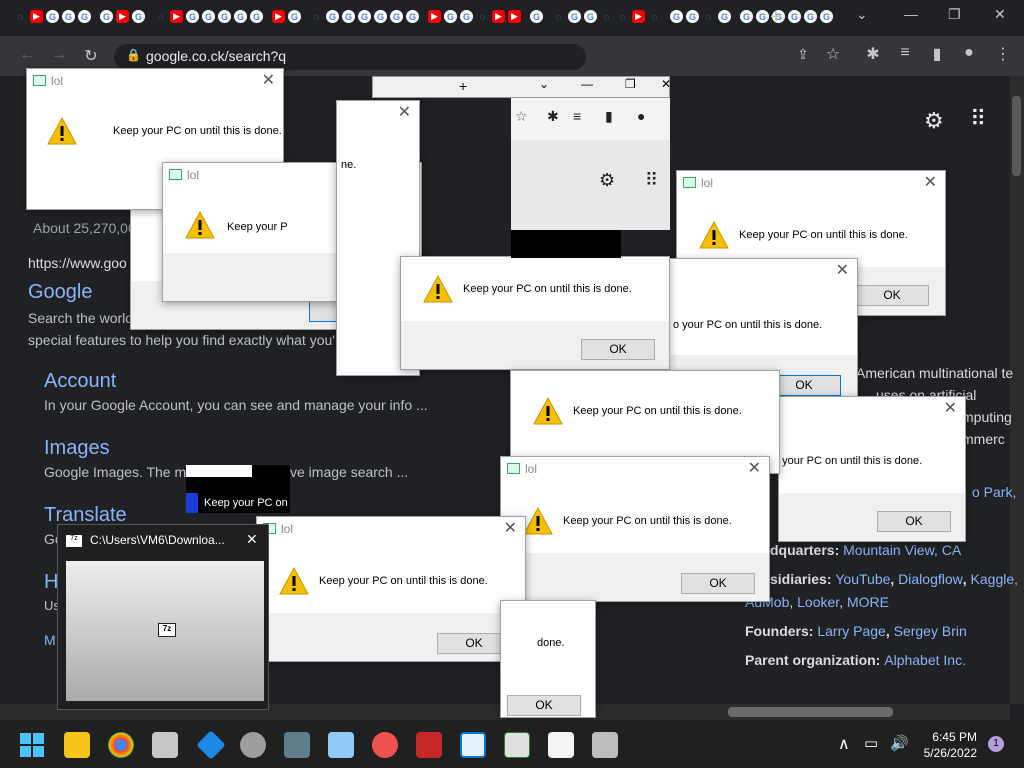 This screenshot has height=768, width=1024. What do you see at coordinates (163, 617) in the screenshot?
I see `console-window: 7z C:\Users\VM6\Downloa... ✕ 7z` at bounding box center [163, 617].